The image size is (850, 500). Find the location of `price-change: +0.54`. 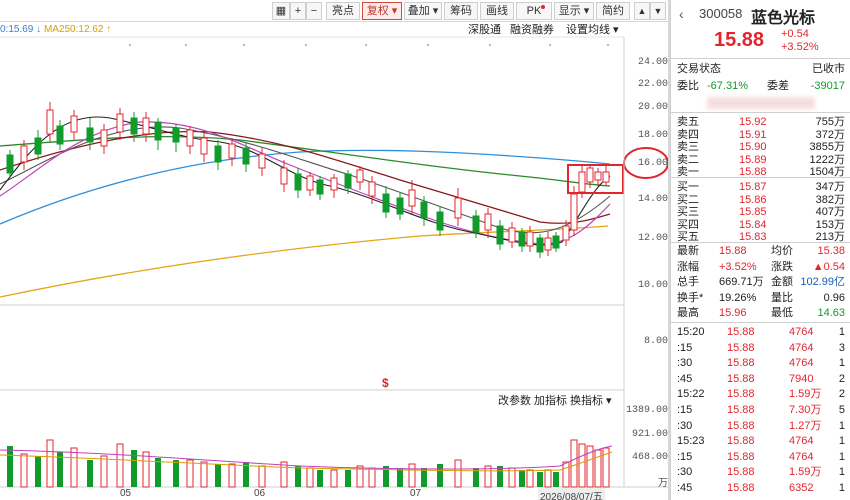

price-change: +0.54 is located at coordinates (795, 34).